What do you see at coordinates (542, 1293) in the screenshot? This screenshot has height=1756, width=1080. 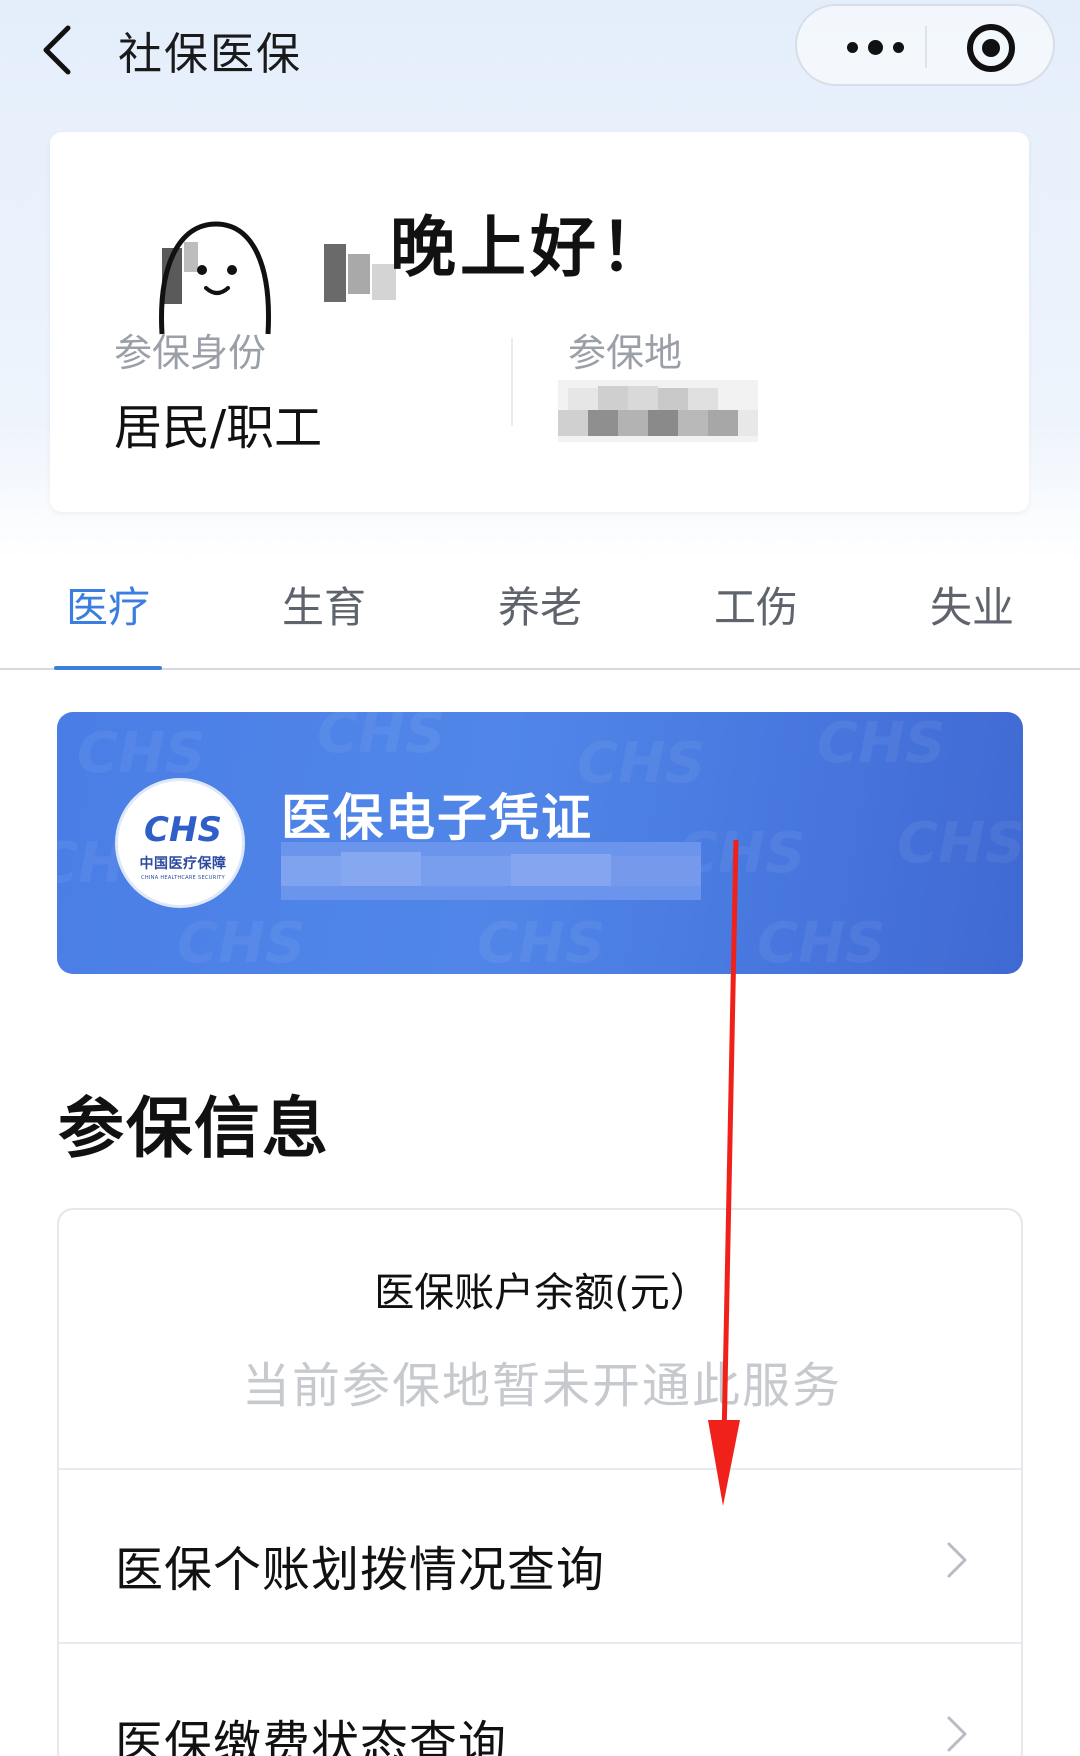 I see `balance-title: 医保账户余额(元）` at bounding box center [542, 1293].